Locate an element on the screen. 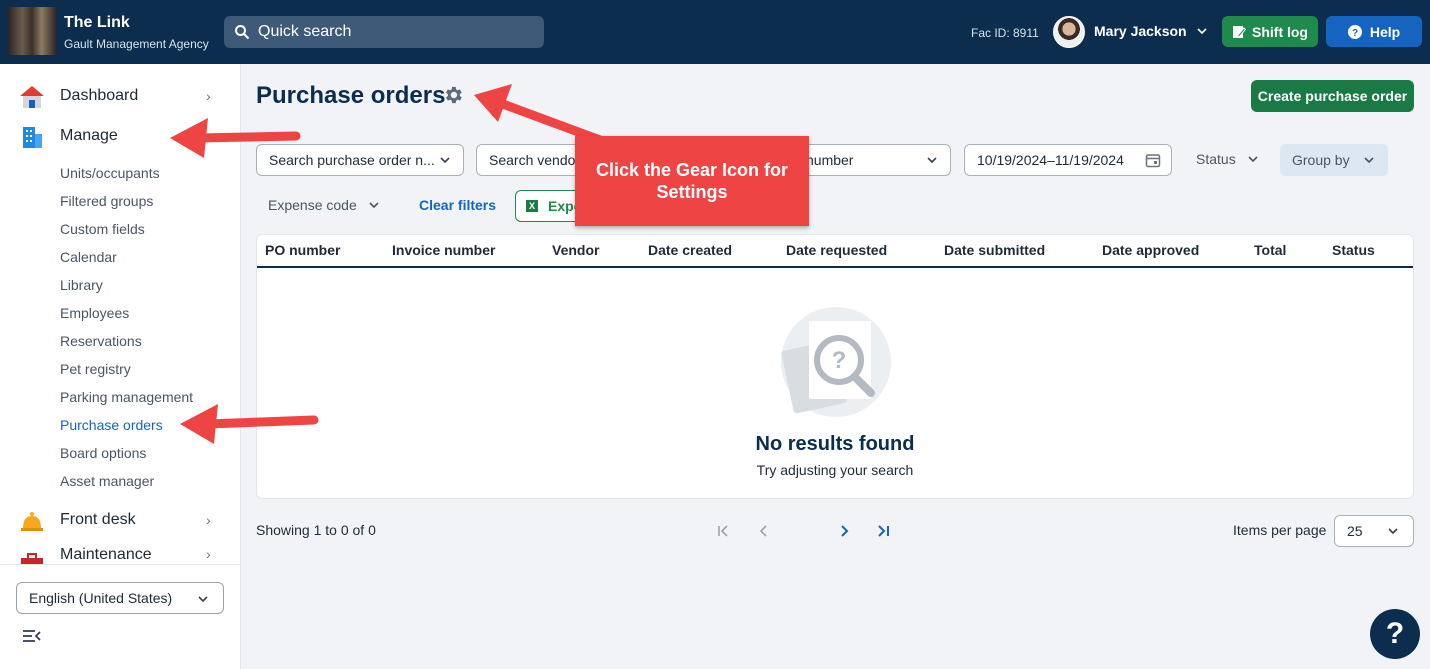 The height and width of the screenshot is (669, 1430). showing-count: Showing 1 to 0 of 0 is located at coordinates (316, 530).